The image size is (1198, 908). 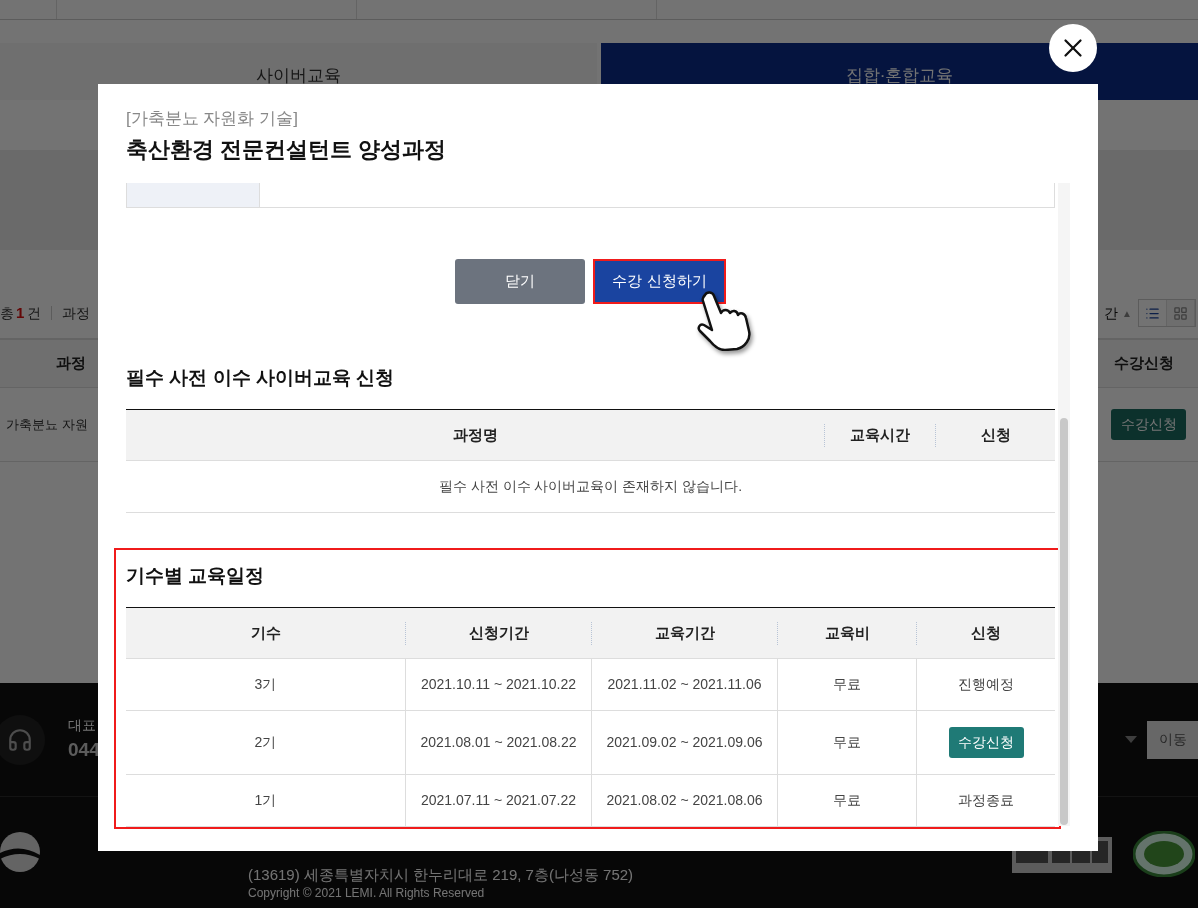 What do you see at coordinates (1111, 313) in the screenshot?
I see `sort-label: 간` at bounding box center [1111, 313].